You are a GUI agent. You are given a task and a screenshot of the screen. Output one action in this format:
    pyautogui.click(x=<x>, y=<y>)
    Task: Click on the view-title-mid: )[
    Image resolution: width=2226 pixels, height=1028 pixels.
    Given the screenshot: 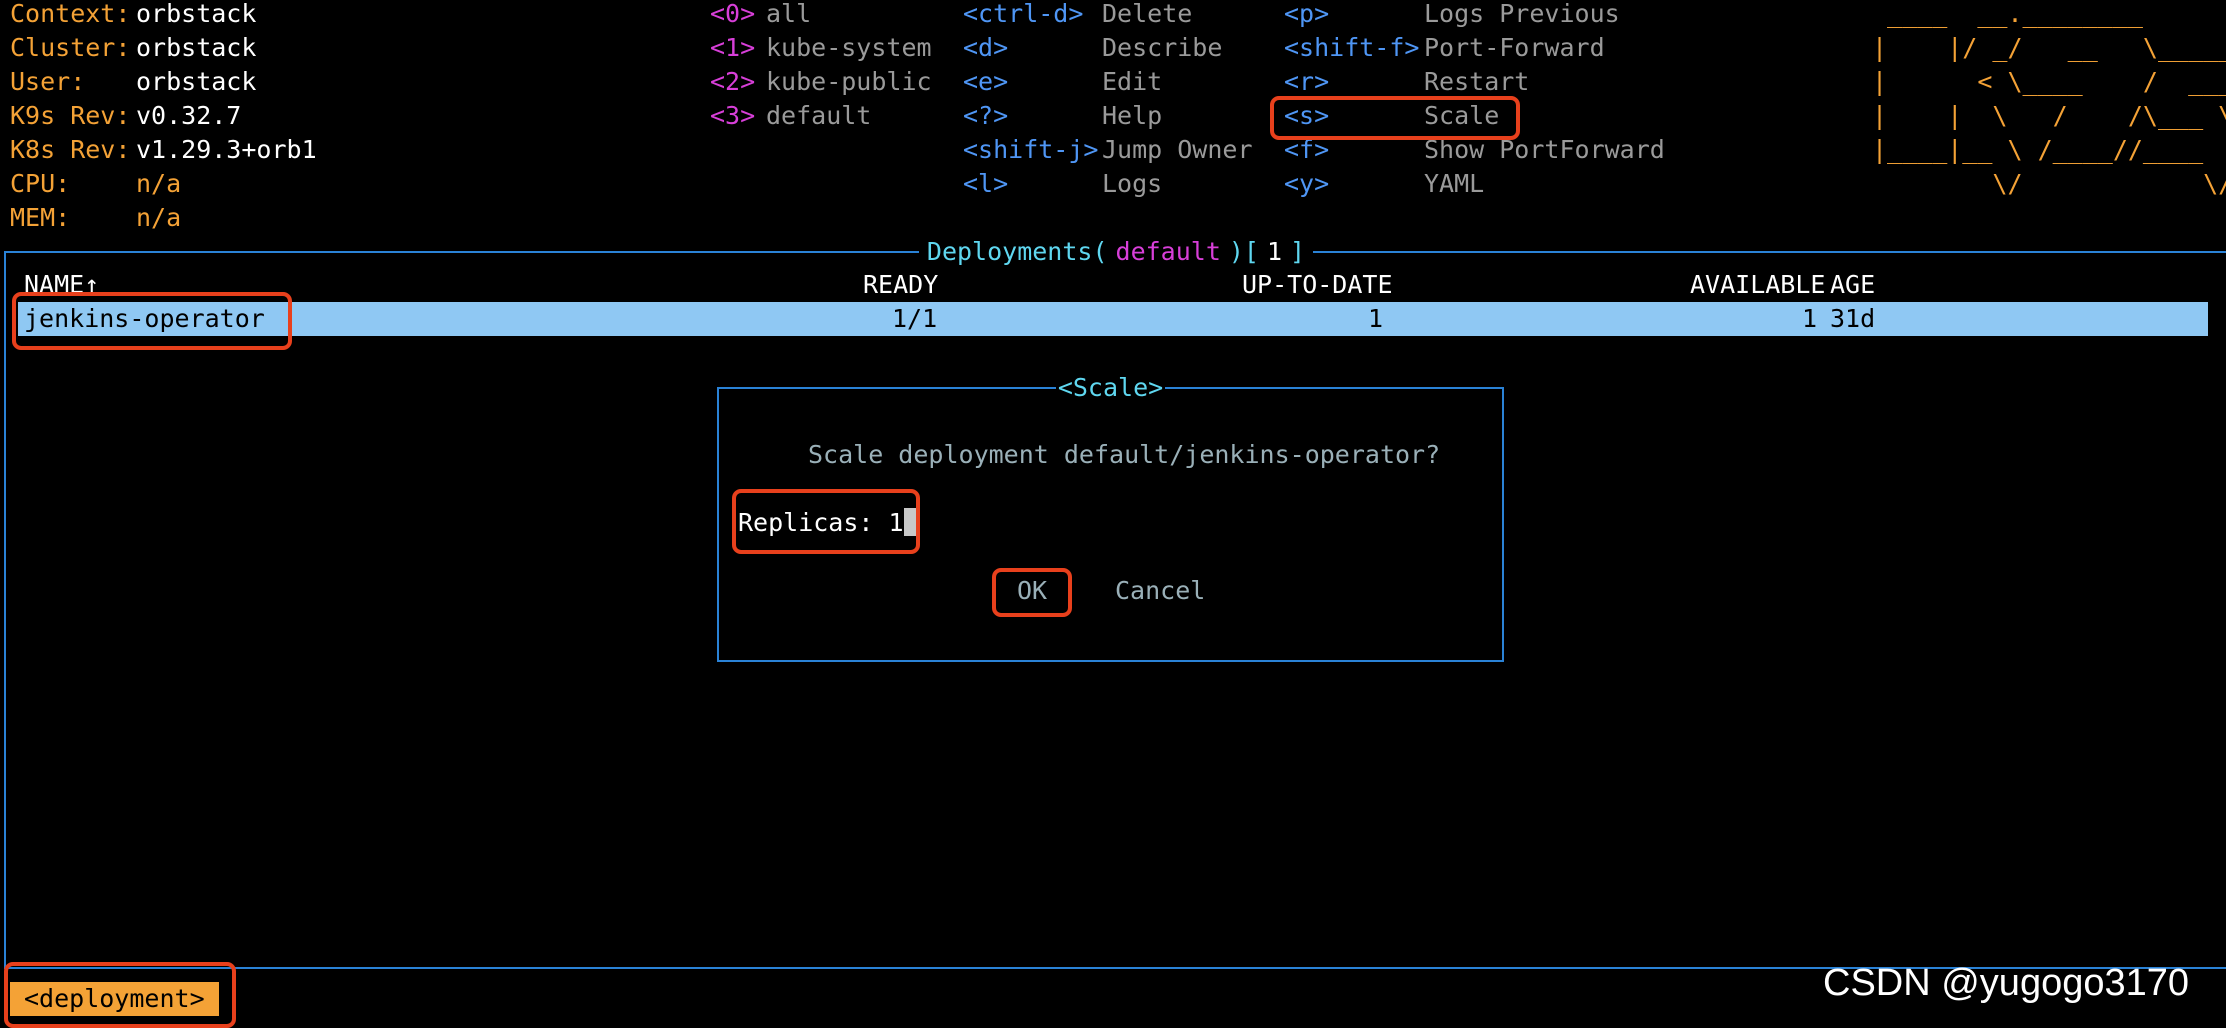 What is the action you would take?
    pyautogui.click(x=1243, y=251)
    